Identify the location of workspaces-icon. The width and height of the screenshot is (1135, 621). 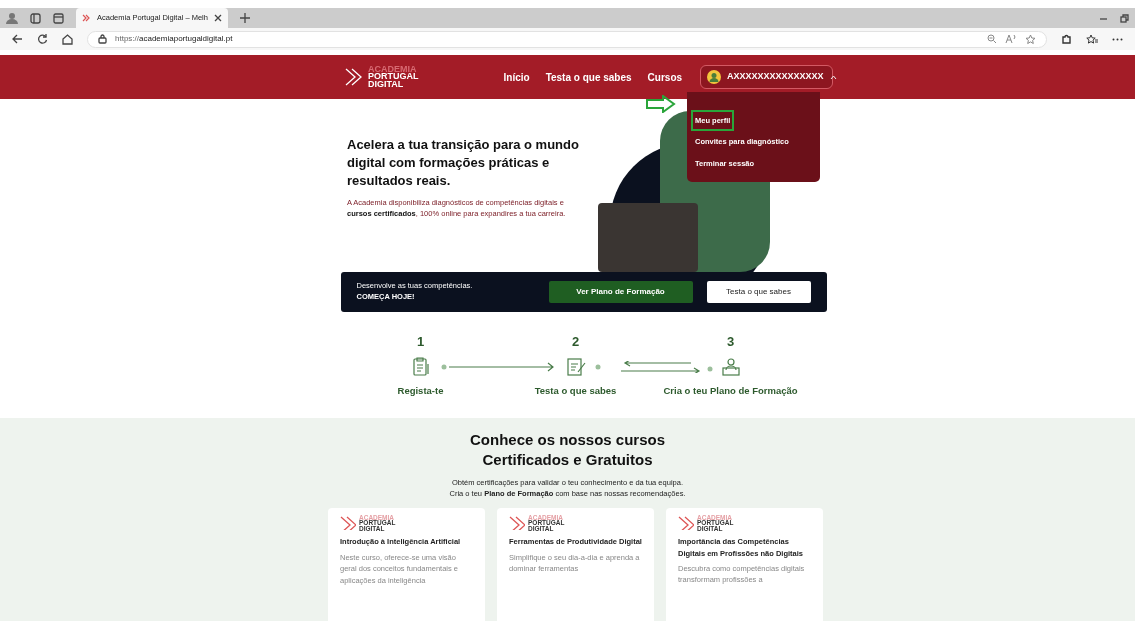
(35, 18).